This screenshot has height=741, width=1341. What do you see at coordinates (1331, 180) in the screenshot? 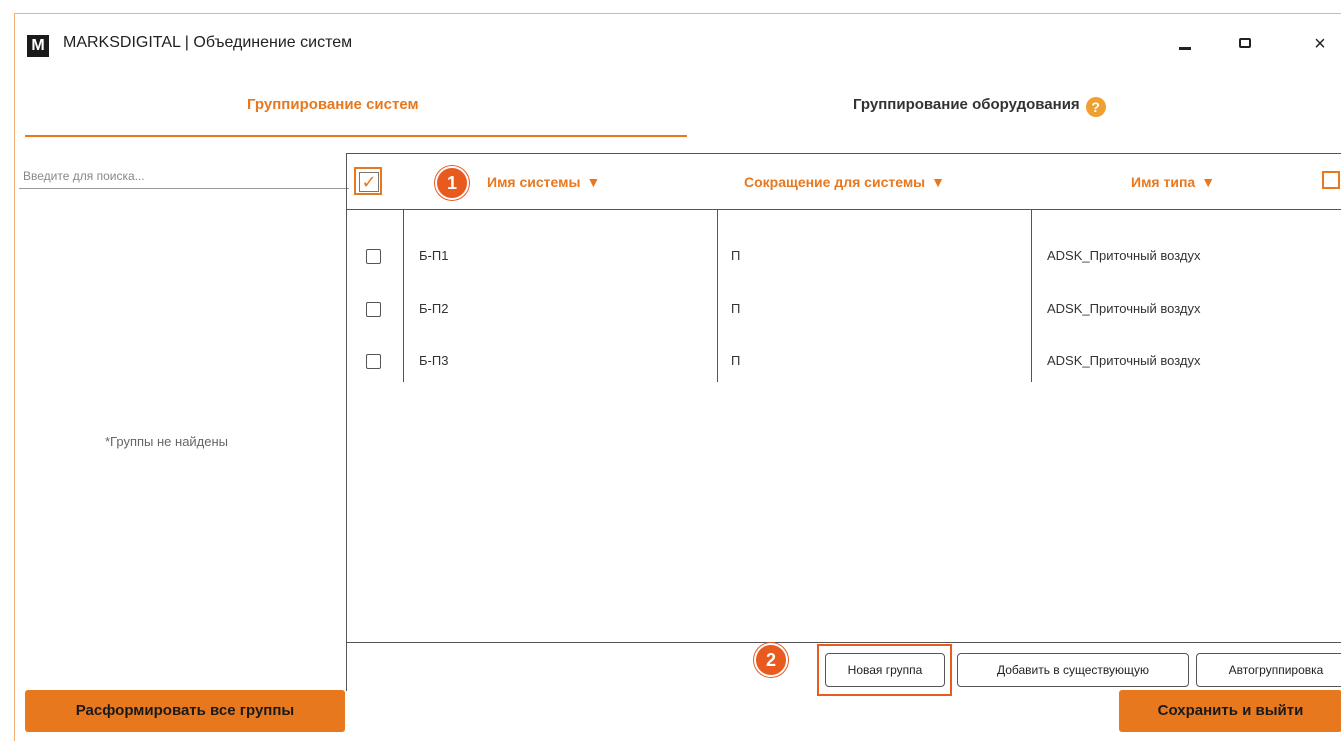
I see `columns-icon` at bounding box center [1331, 180].